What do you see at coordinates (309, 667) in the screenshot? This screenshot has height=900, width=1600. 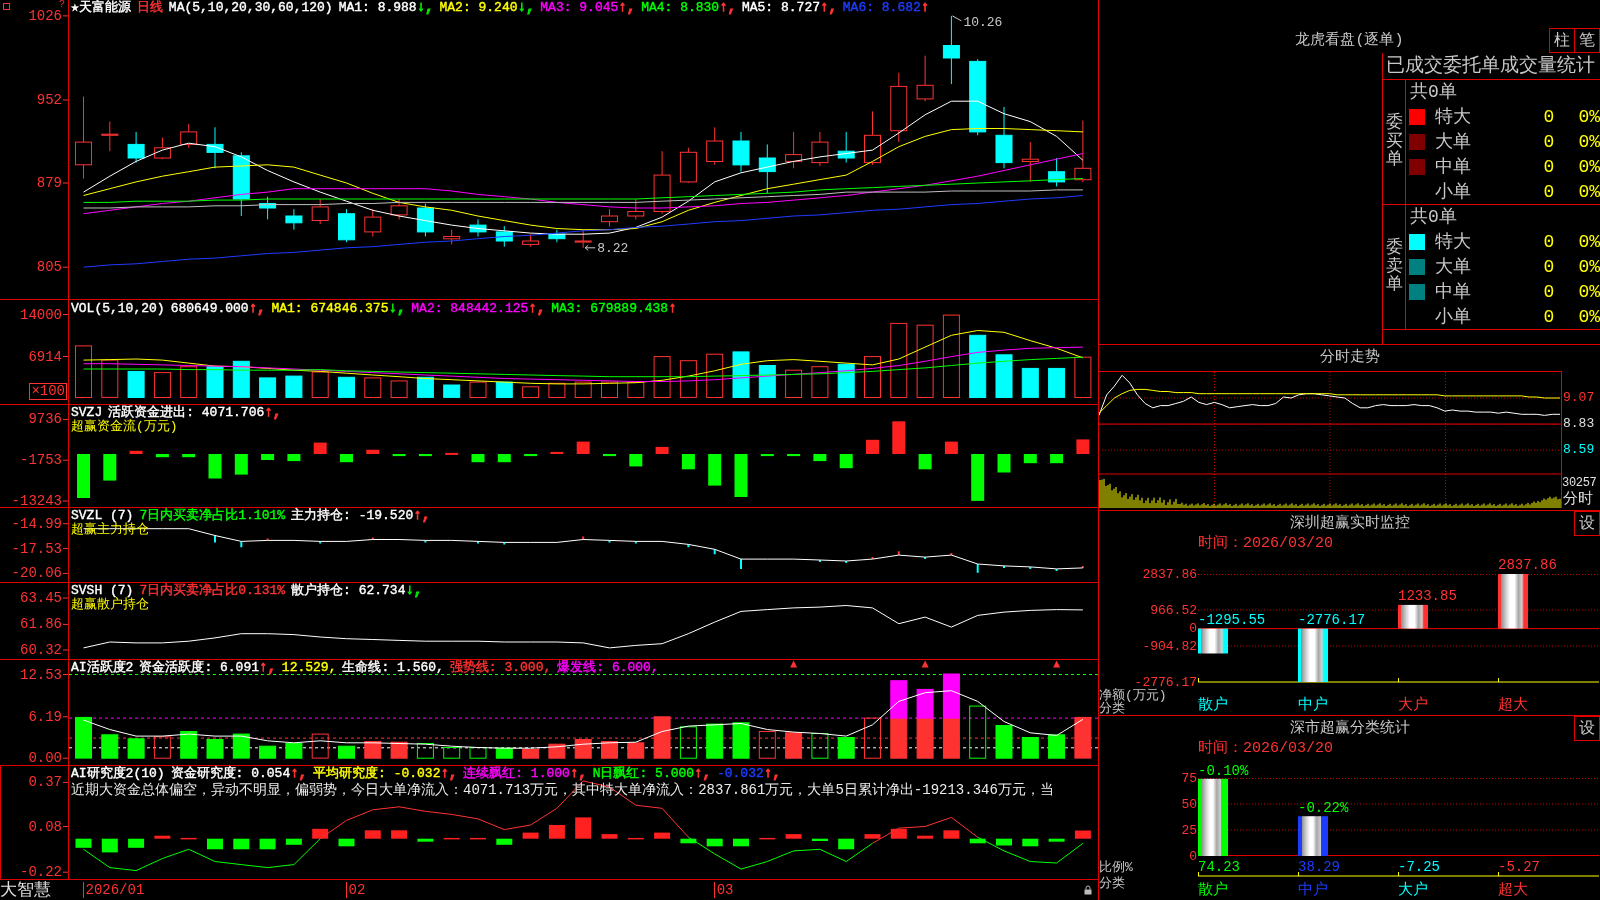 I see `indicator-text: 12.529,` at bounding box center [309, 667].